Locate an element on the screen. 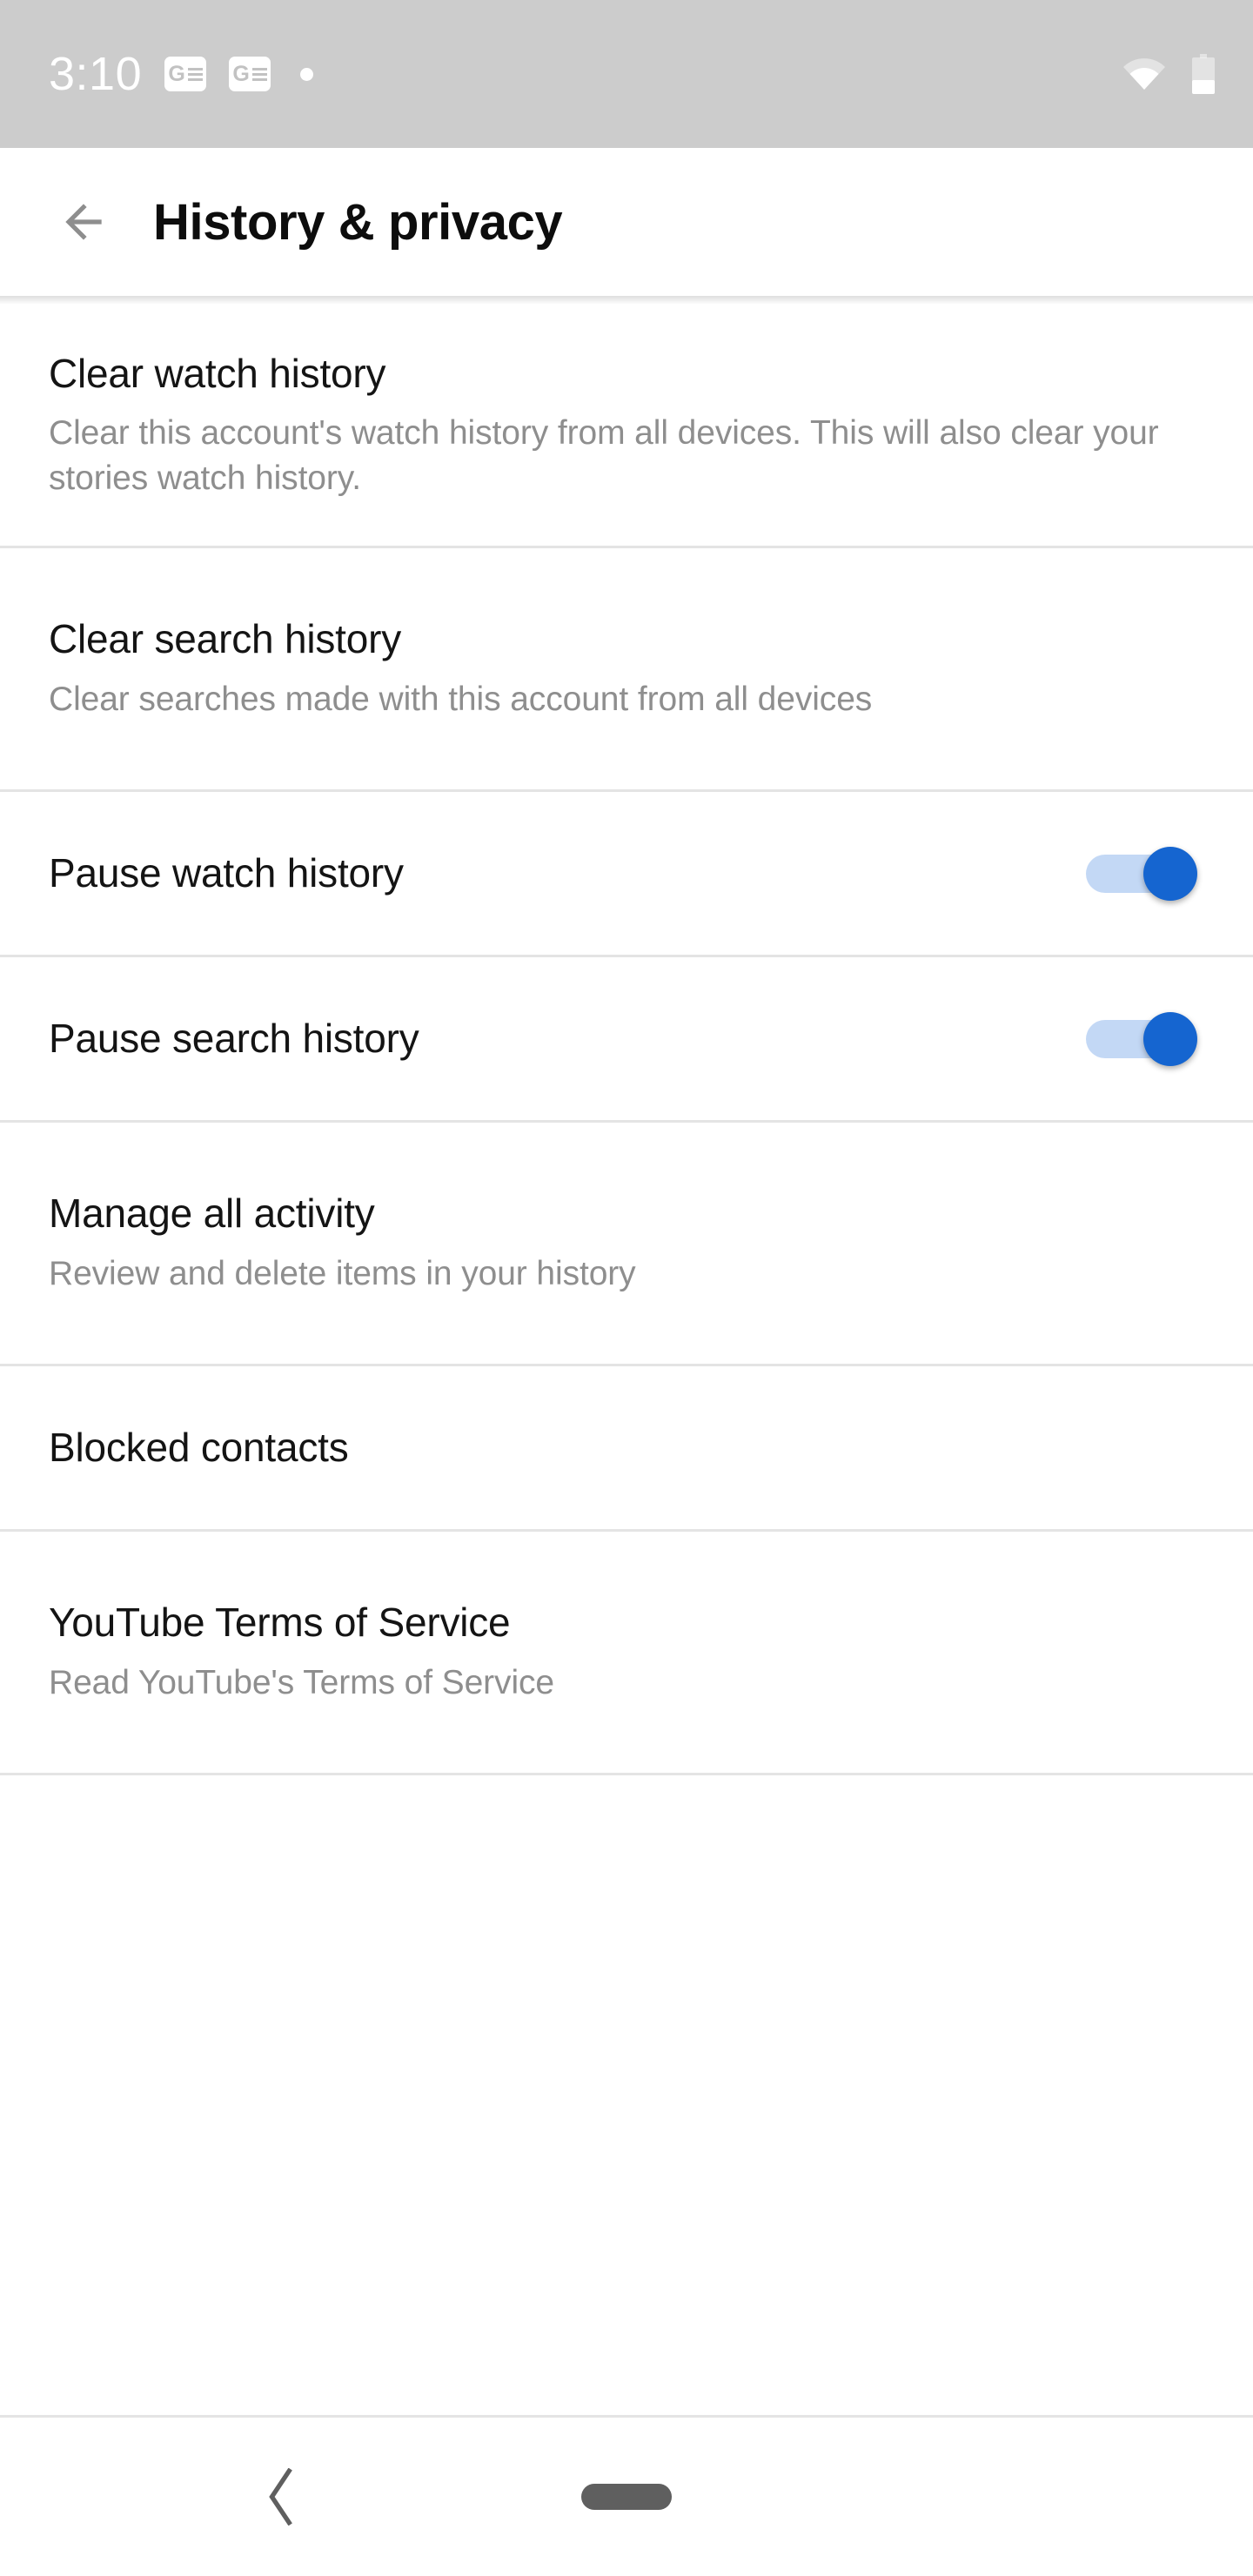 The image size is (1253, 2576). row-title: Manage all activity is located at coordinates (212, 1214).